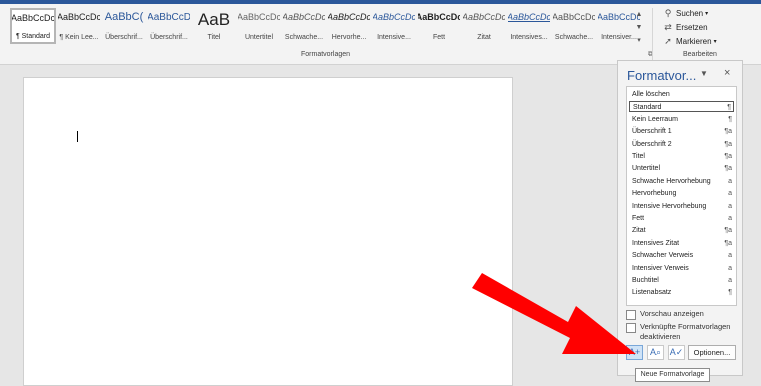  I want to click on red-arrow-annotation, so click(554, 313).